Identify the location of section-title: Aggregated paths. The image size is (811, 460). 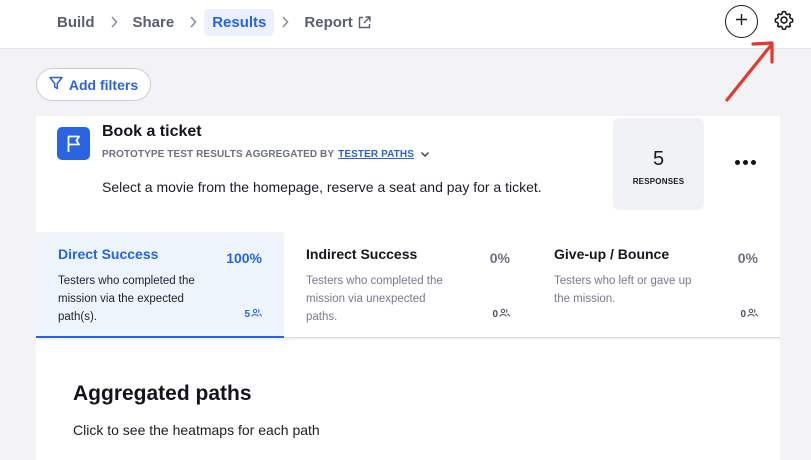
(162, 393).